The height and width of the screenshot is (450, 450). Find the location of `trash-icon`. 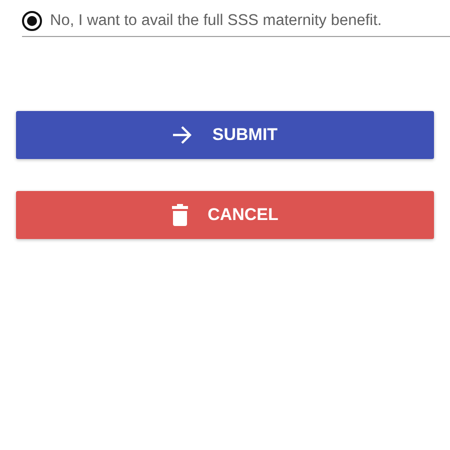

trash-icon is located at coordinates (180, 215).